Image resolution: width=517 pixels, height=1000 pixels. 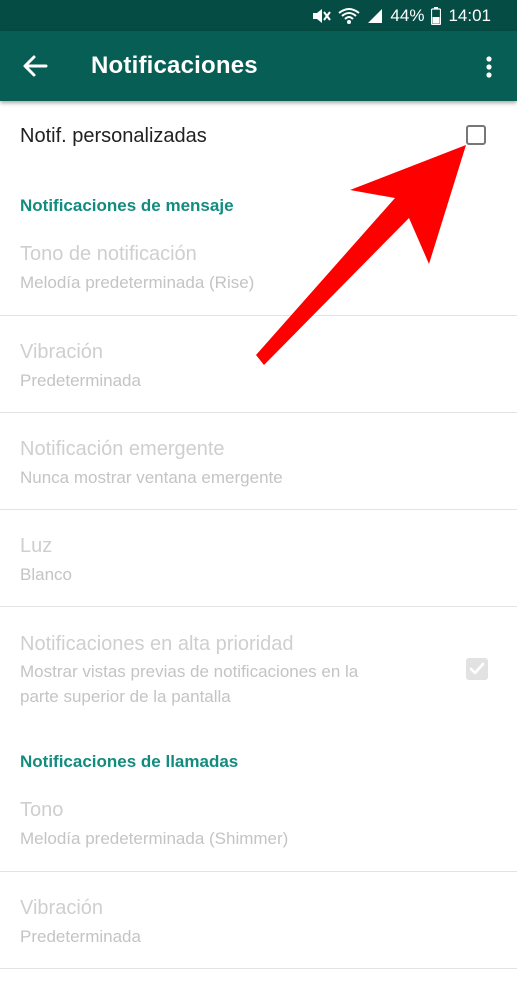 I want to click on more-vert-icon, so click(x=489, y=67).